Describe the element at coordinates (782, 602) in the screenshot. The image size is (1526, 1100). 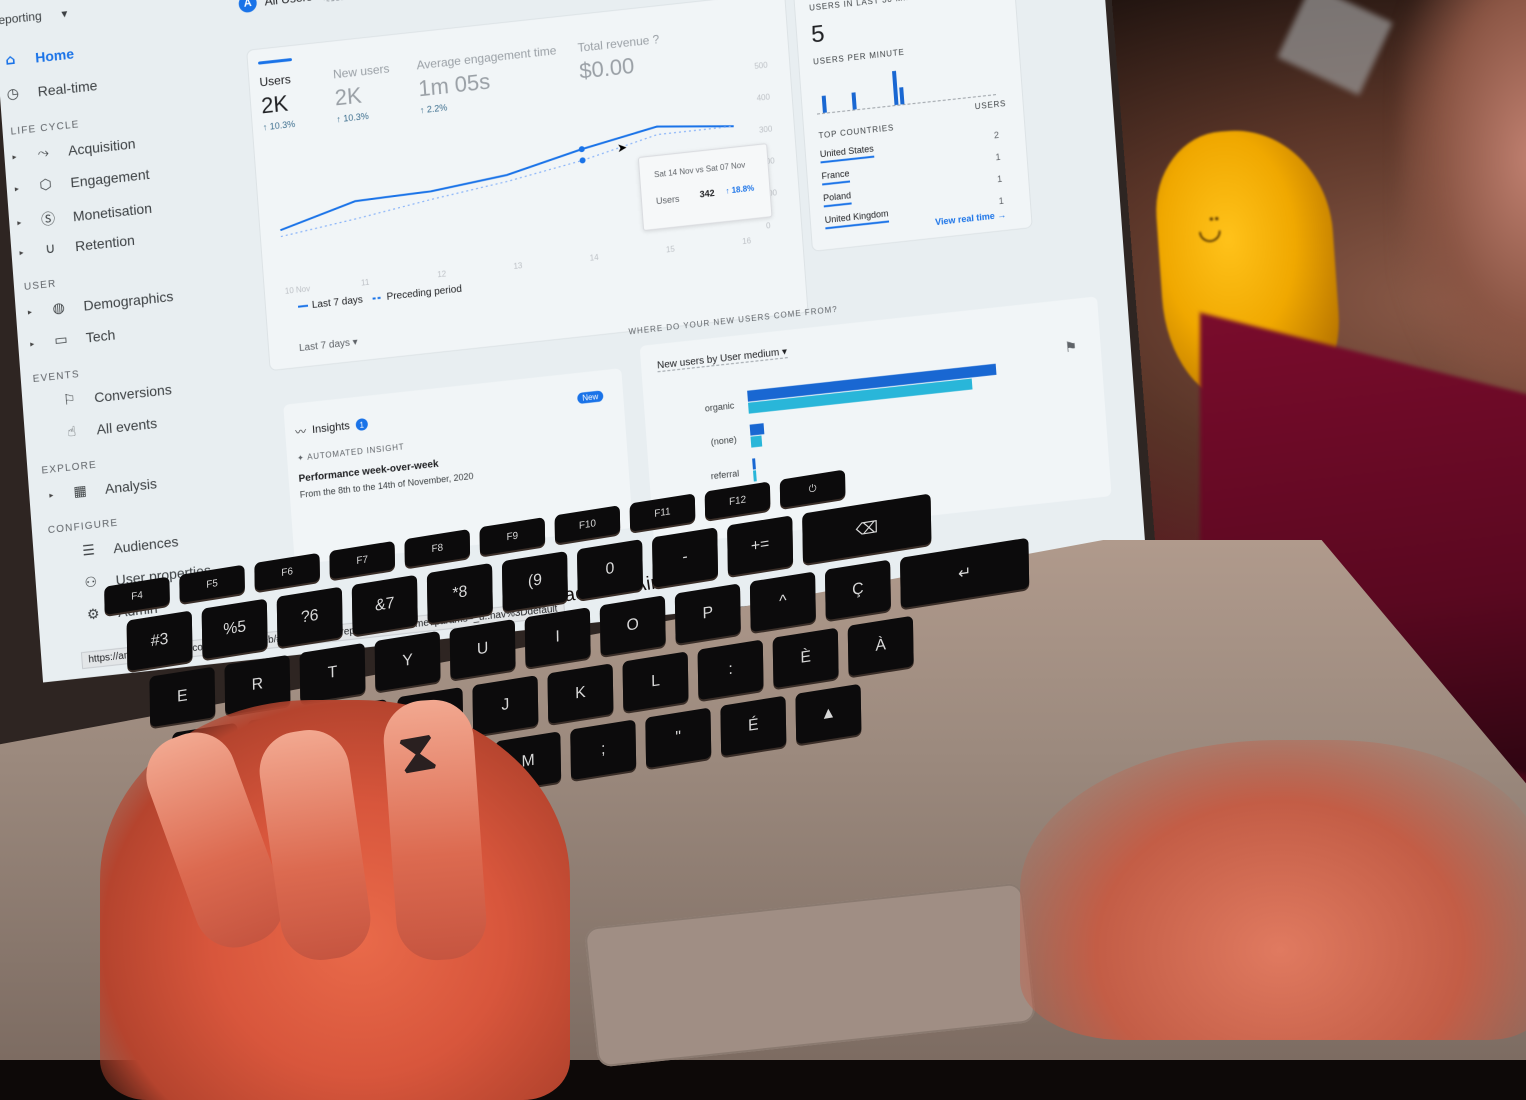
I see `key: ^` at that location.